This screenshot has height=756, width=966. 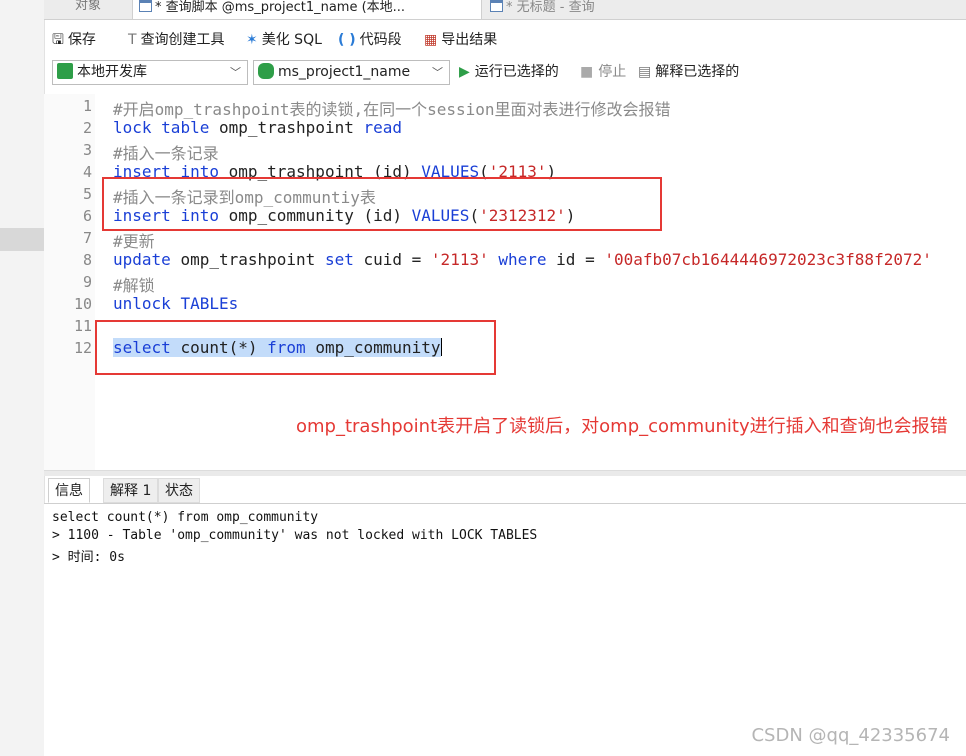 I want to click on explain-selected-label: 解释已选择的, so click(x=697, y=72).